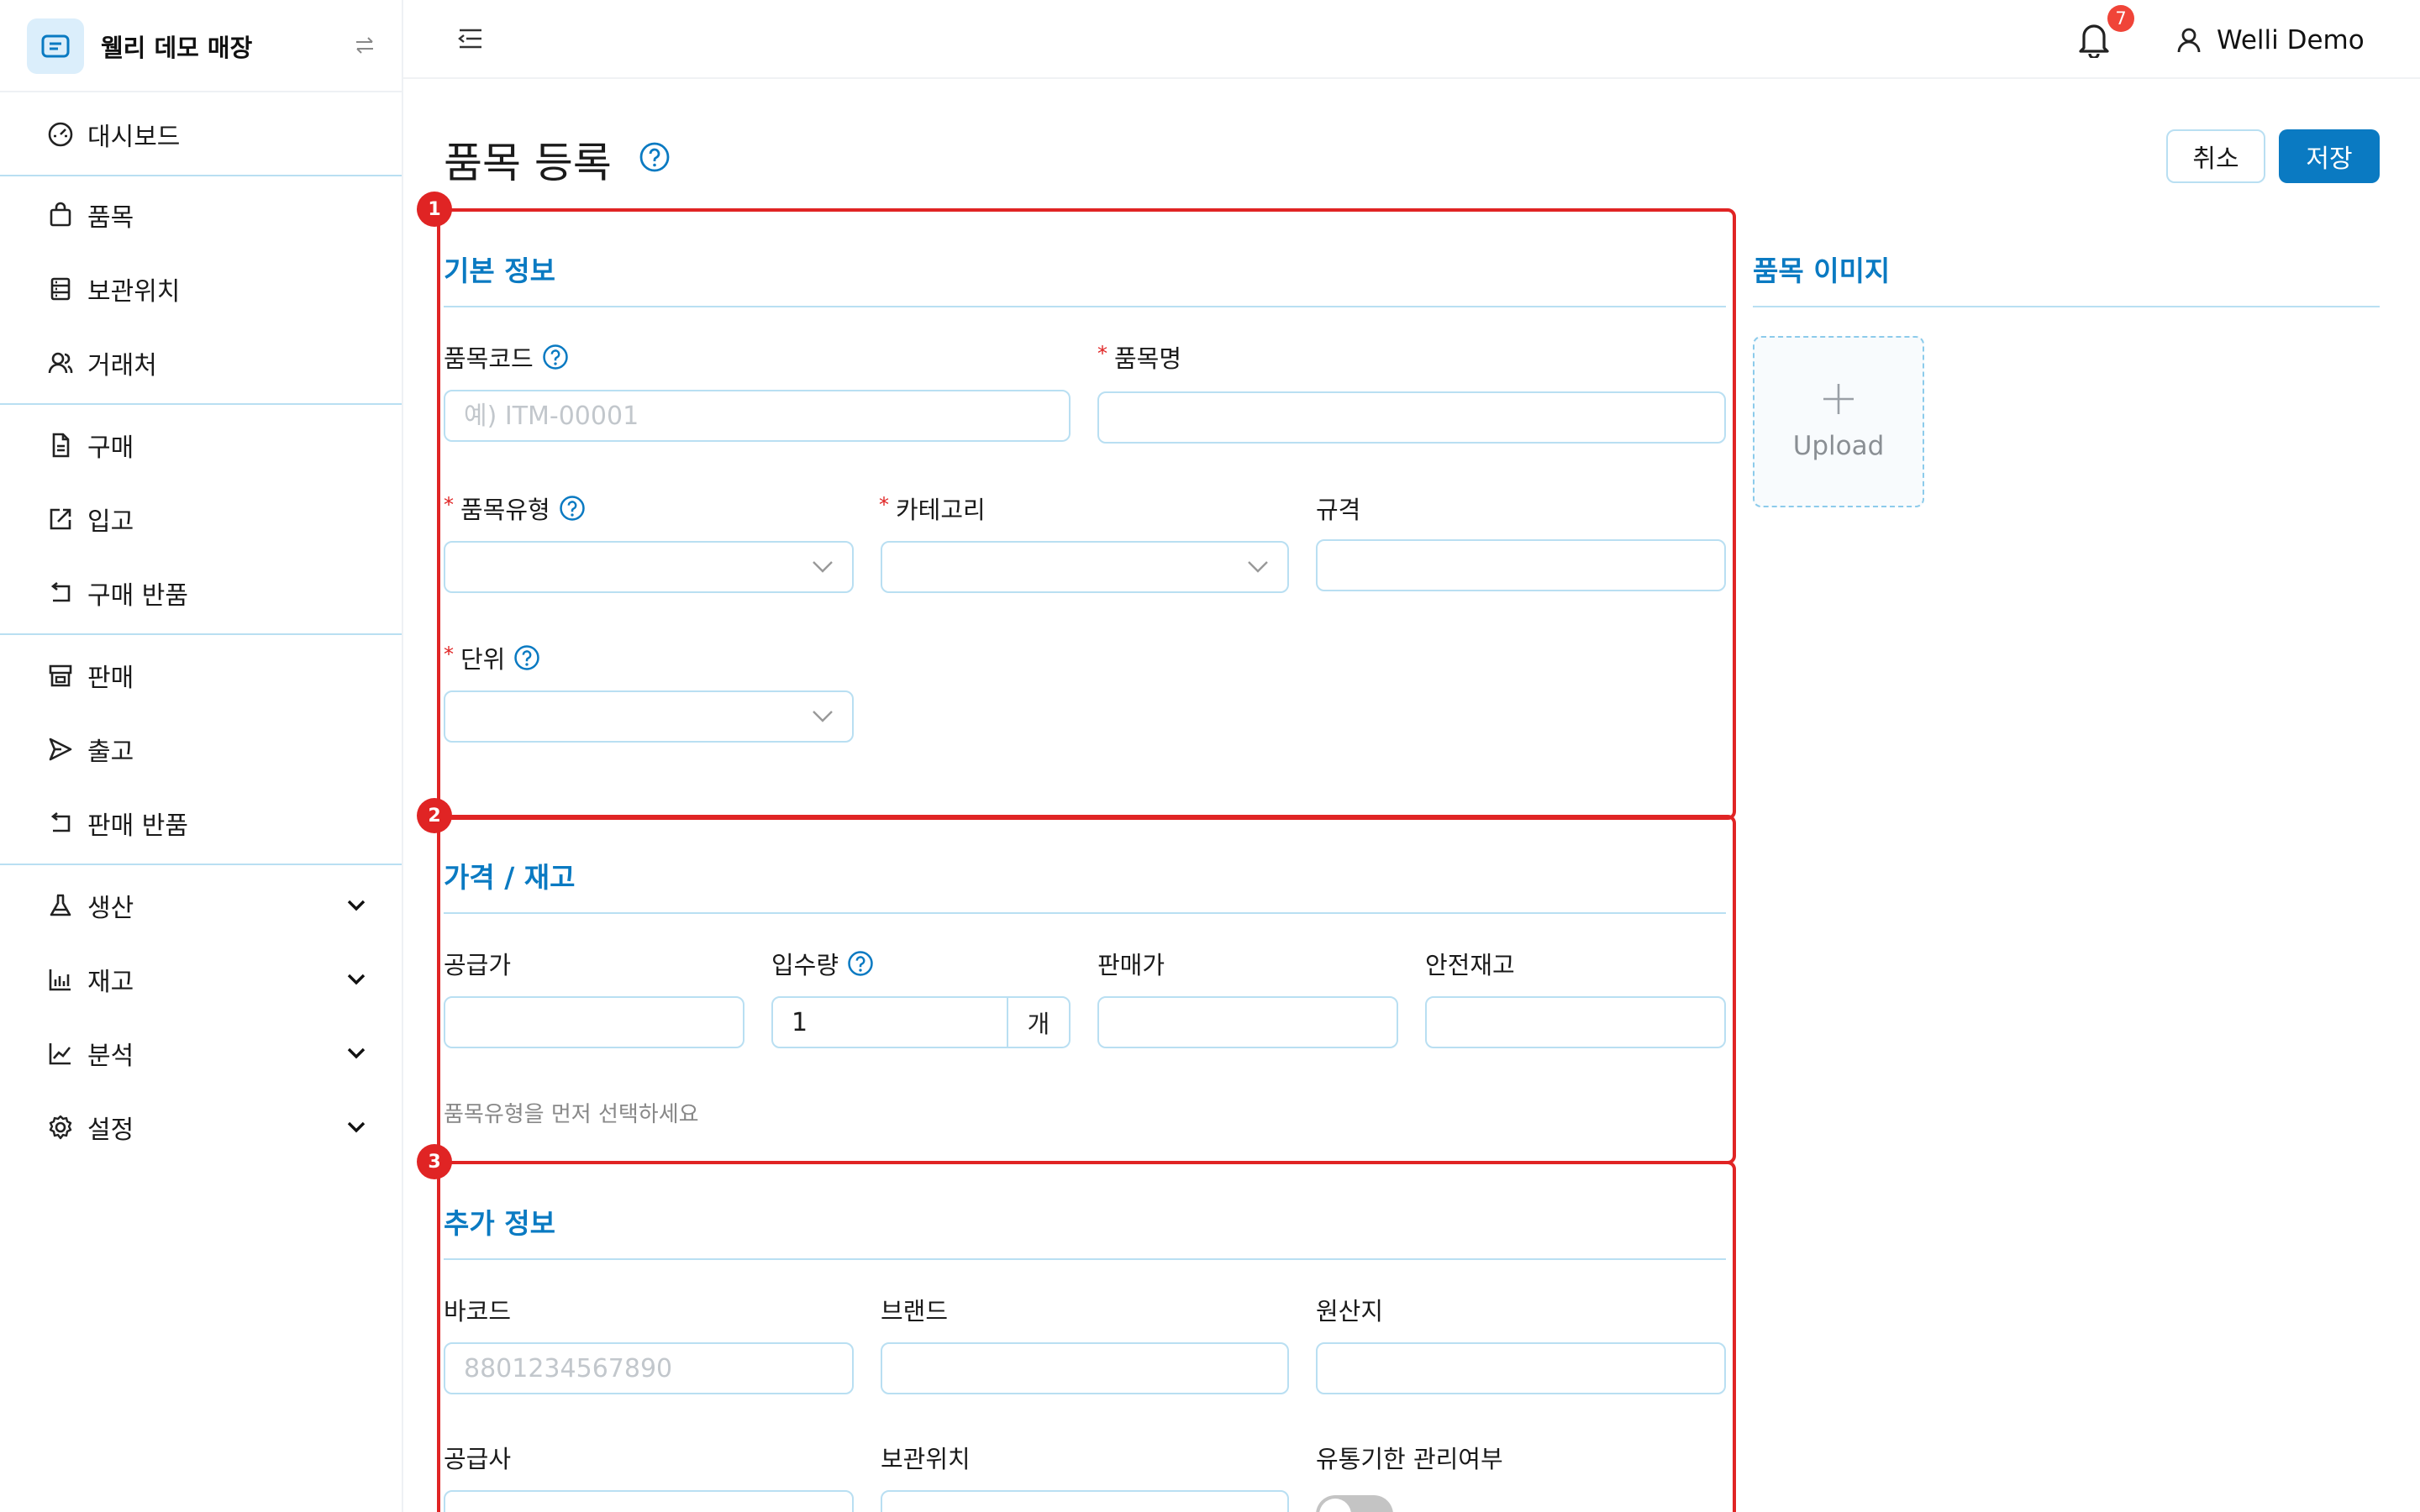 This screenshot has width=2420, height=1512. I want to click on menu-collapse-icon, so click(470, 39).